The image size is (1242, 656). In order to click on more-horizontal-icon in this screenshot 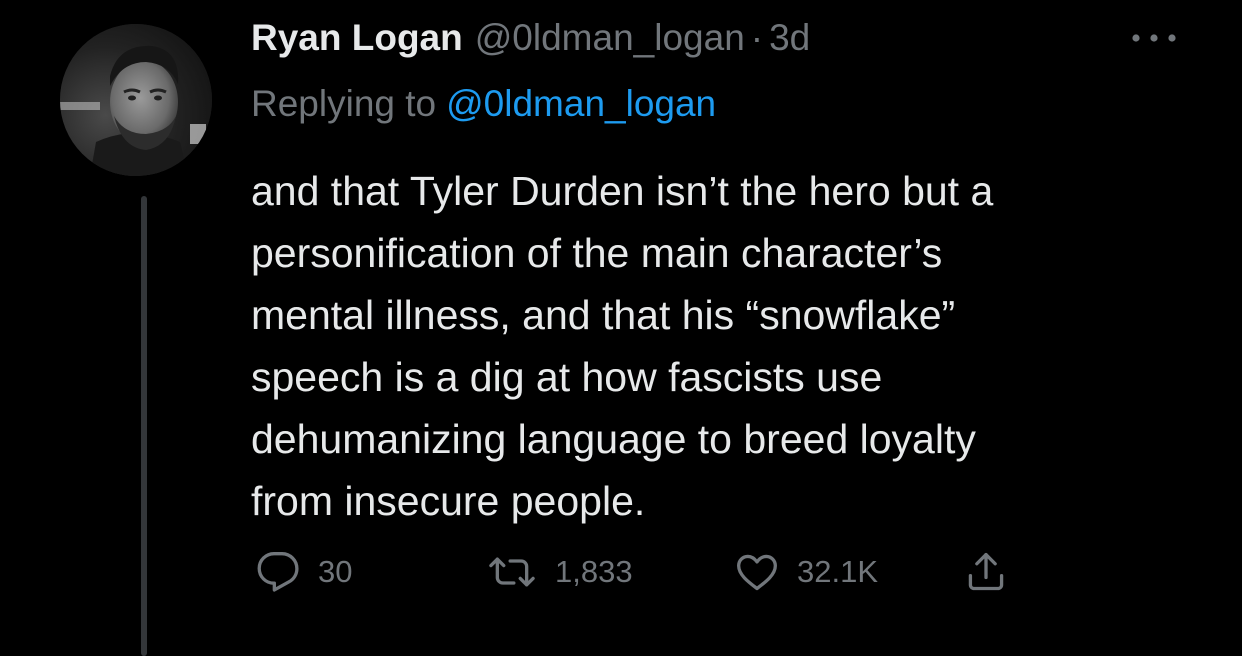, I will do `click(1154, 38)`.